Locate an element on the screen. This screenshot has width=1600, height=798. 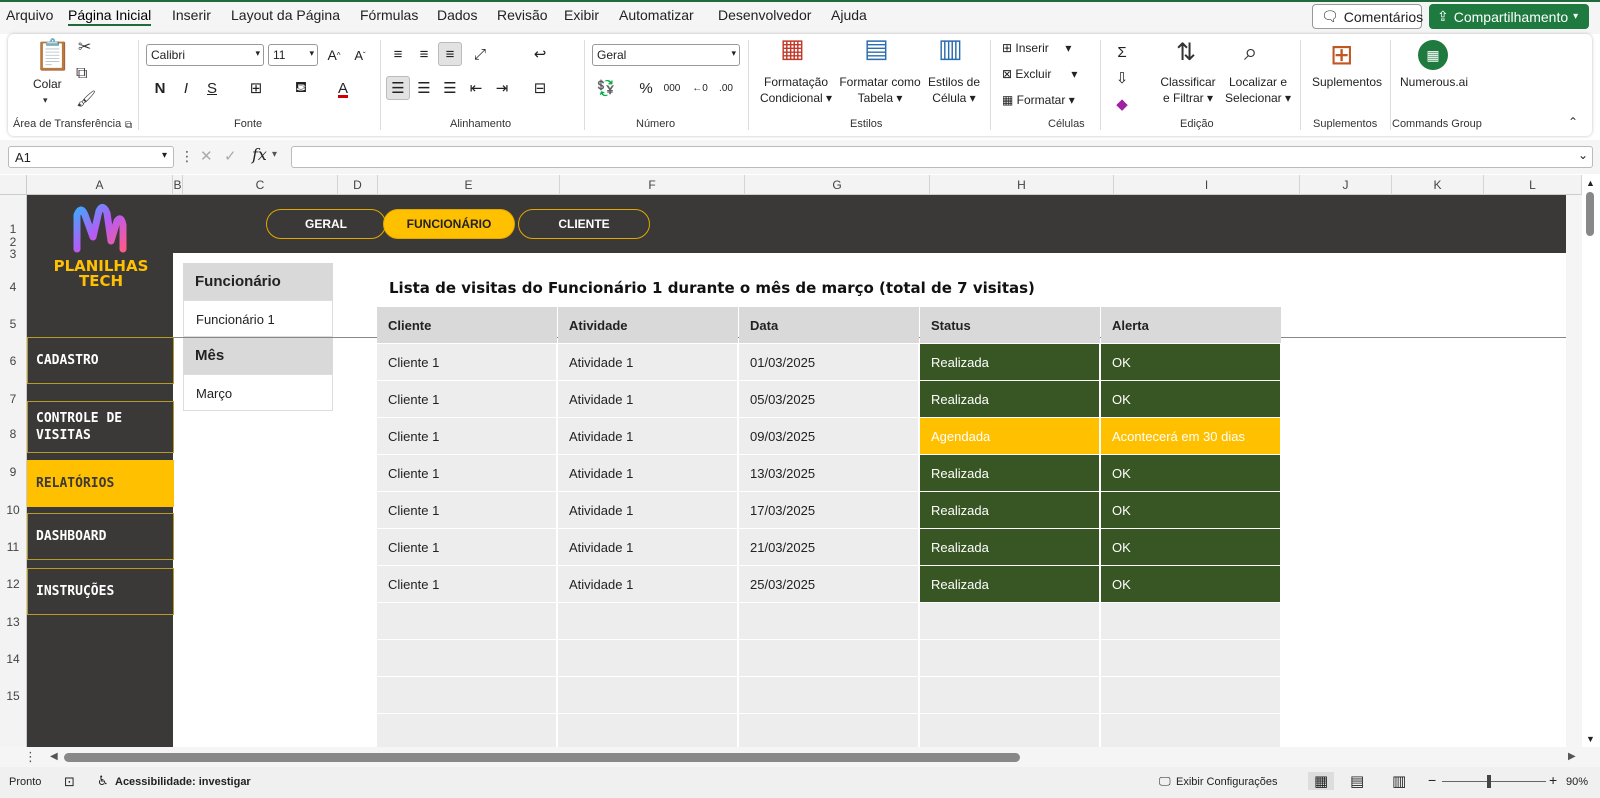
column-header-i: I is located at coordinates (1207, 185).